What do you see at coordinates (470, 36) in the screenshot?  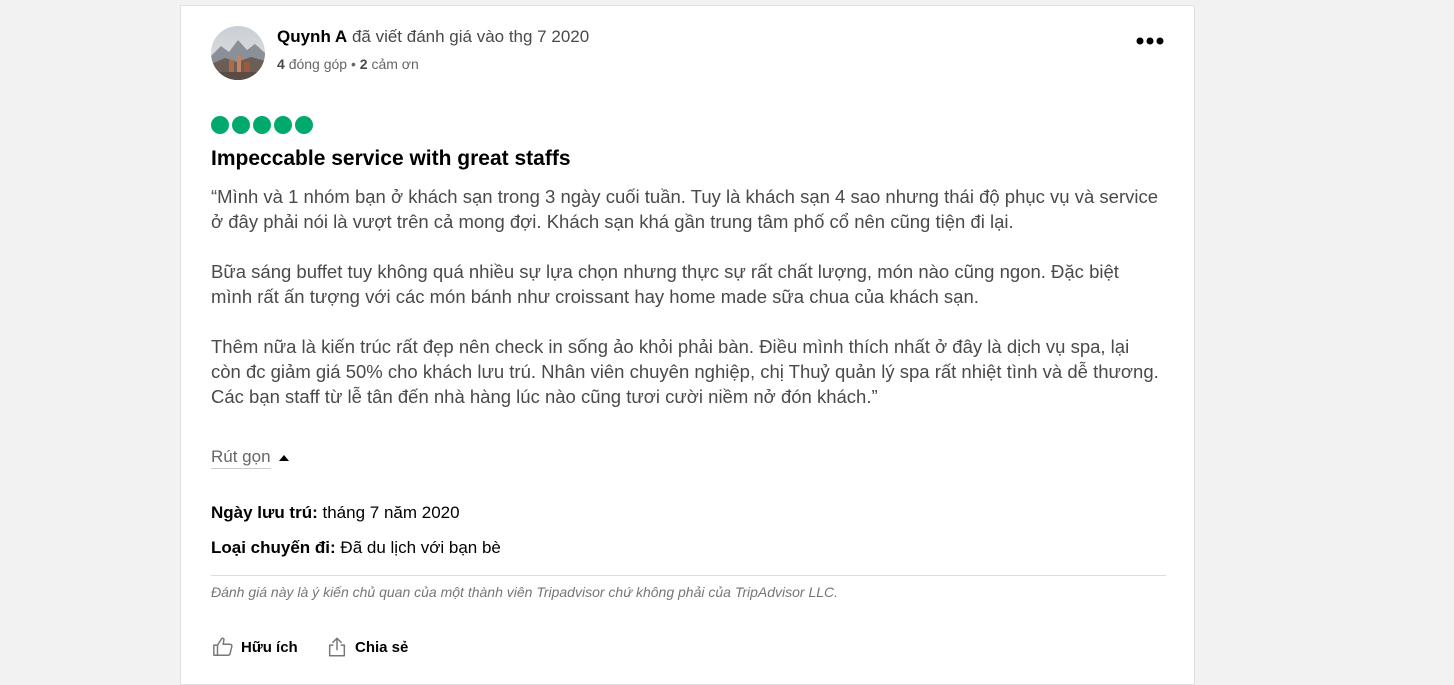 I see `review-action-text: đã viết đánh giá vào thg 7 2020` at bounding box center [470, 36].